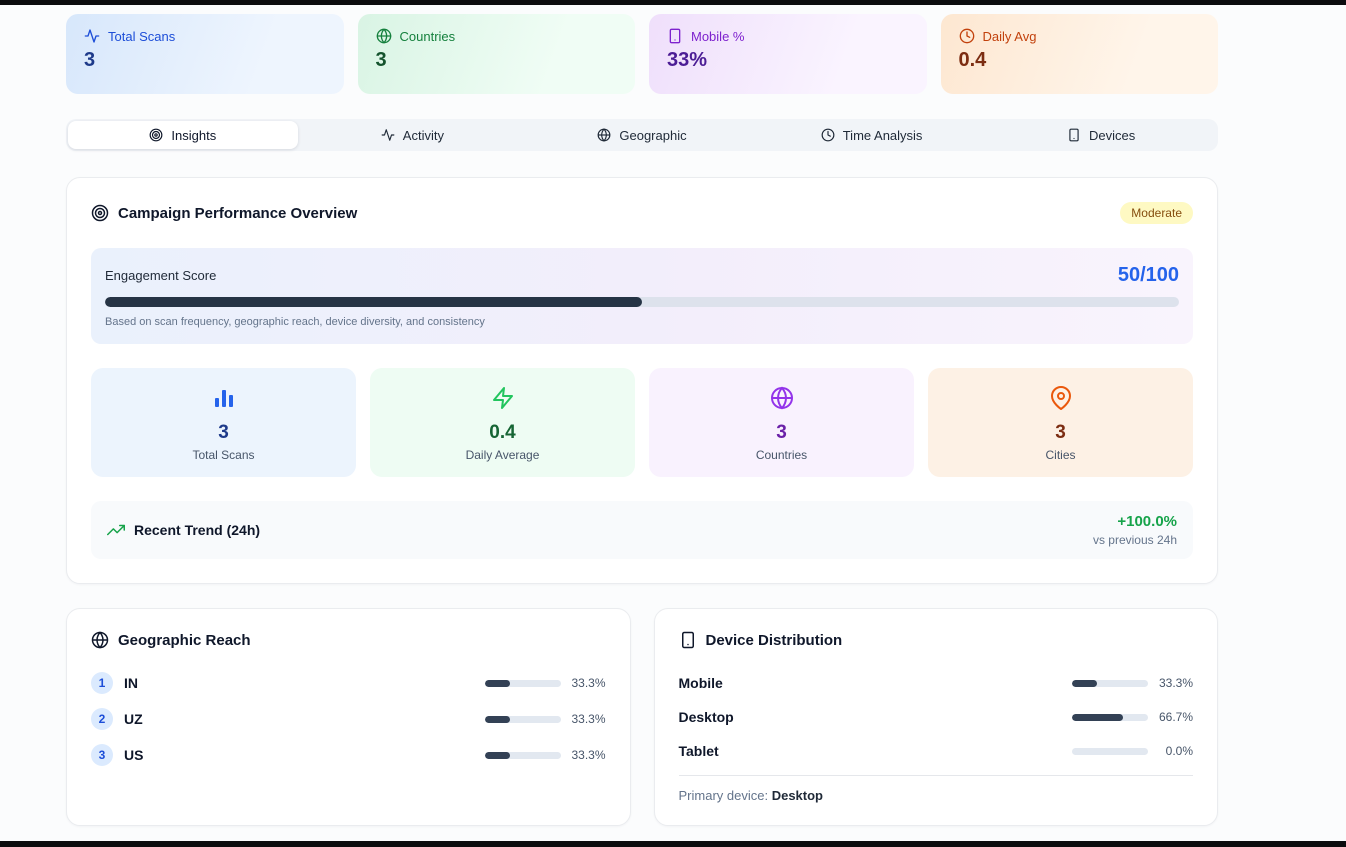 This screenshot has height=847, width=1346. I want to click on rank-badge: 1, so click(102, 683).